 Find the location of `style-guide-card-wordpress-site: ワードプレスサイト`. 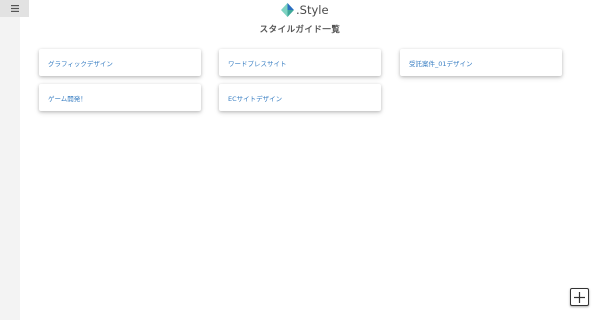

style-guide-card-wordpress-site: ワードプレスサイト is located at coordinates (300, 62).